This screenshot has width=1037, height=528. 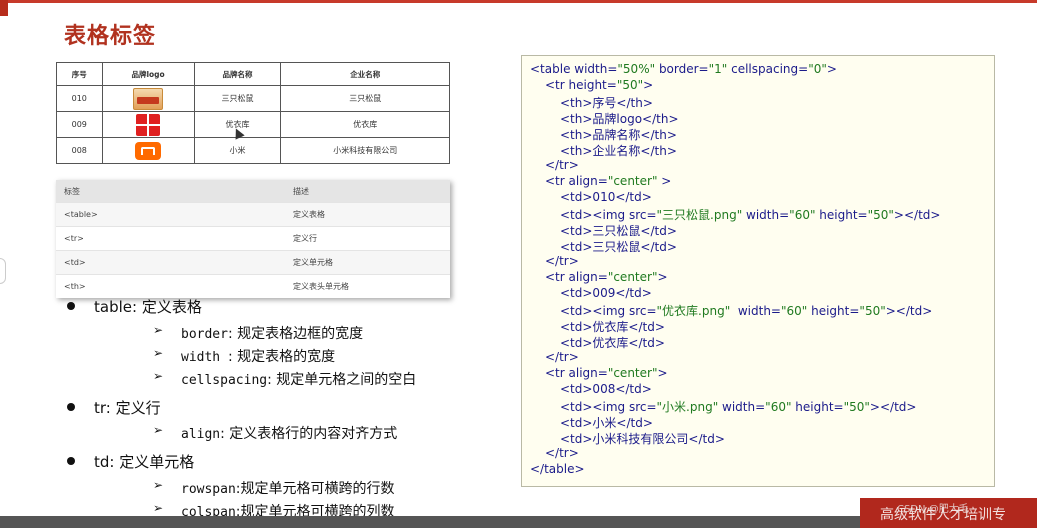 What do you see at coordinates (110, 36) in the screenshot?
I see `slide-title: 表格标签` at bounding box center [110, 36].